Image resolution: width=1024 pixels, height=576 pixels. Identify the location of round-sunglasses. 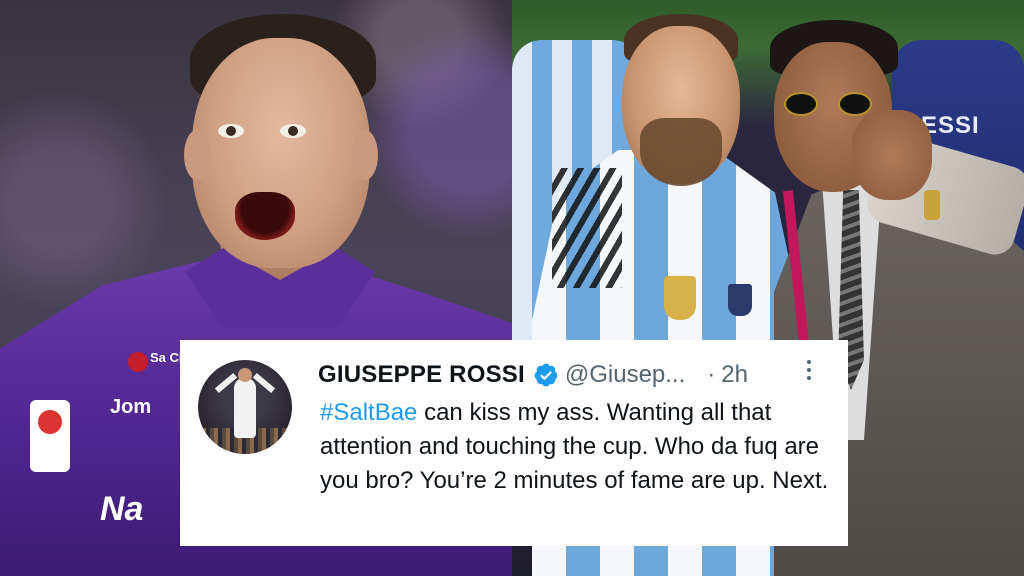
(833, 104).